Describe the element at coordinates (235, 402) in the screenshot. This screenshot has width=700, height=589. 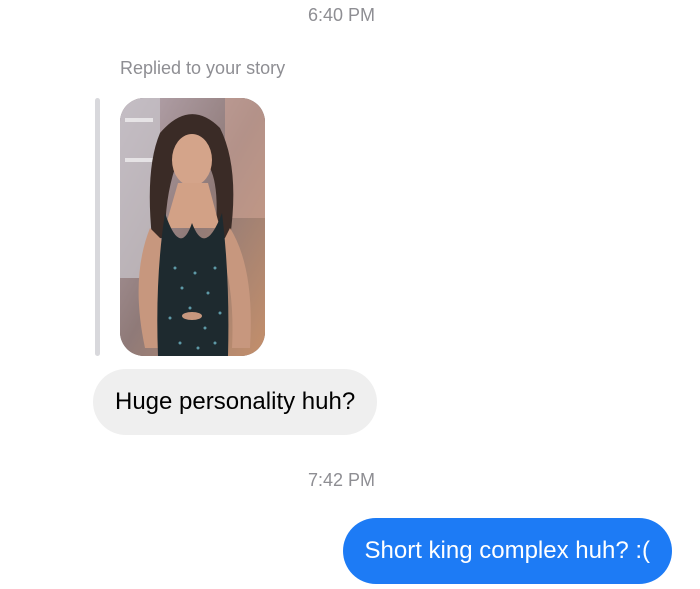
I see `incoming-message-bubble: Huge personality huh?` at that location.